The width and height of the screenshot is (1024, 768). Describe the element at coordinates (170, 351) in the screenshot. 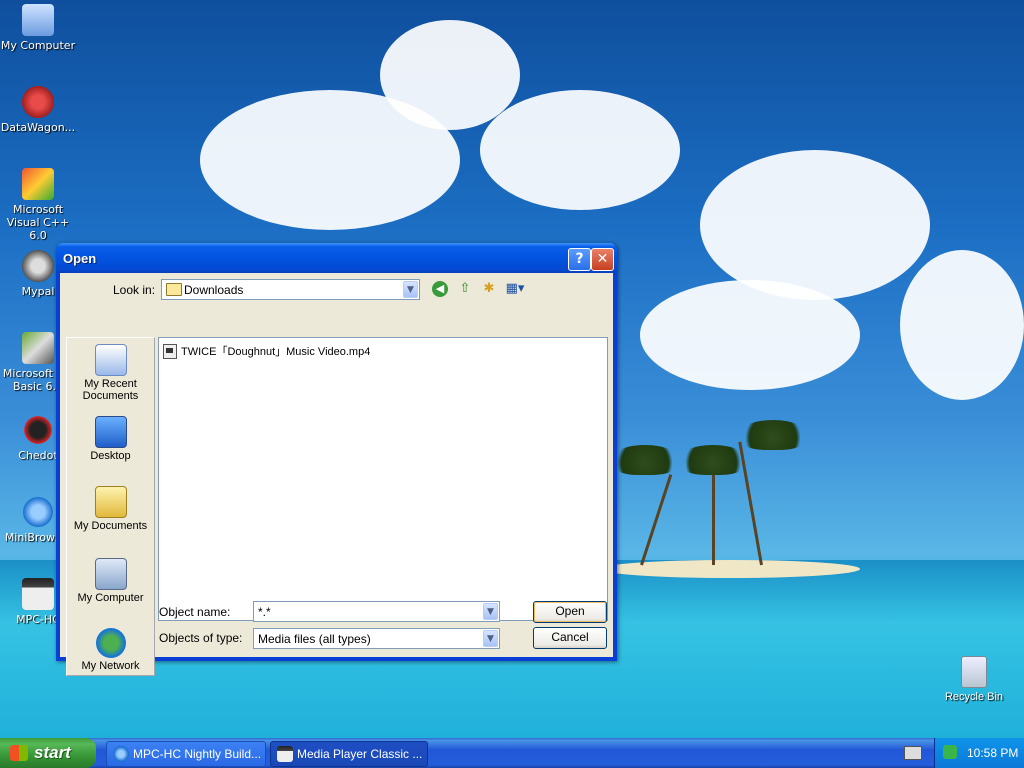

I see `video-file-icon` at that location.